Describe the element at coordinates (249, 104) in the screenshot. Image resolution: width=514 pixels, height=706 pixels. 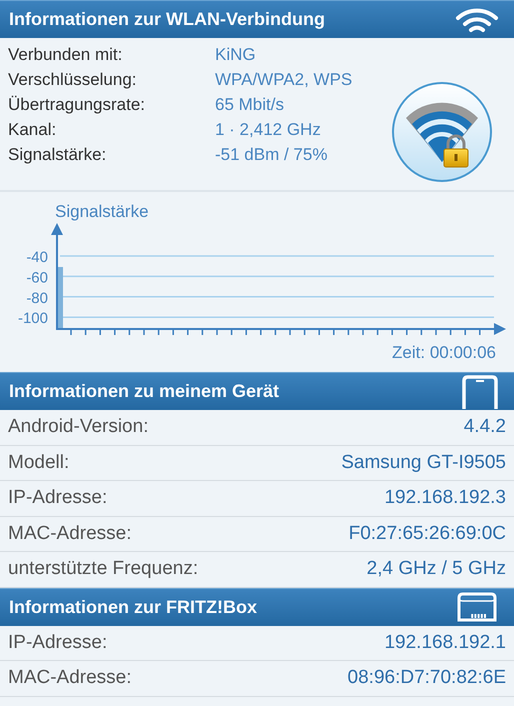
I see `info-value: 65 Mbit/s` at that location.